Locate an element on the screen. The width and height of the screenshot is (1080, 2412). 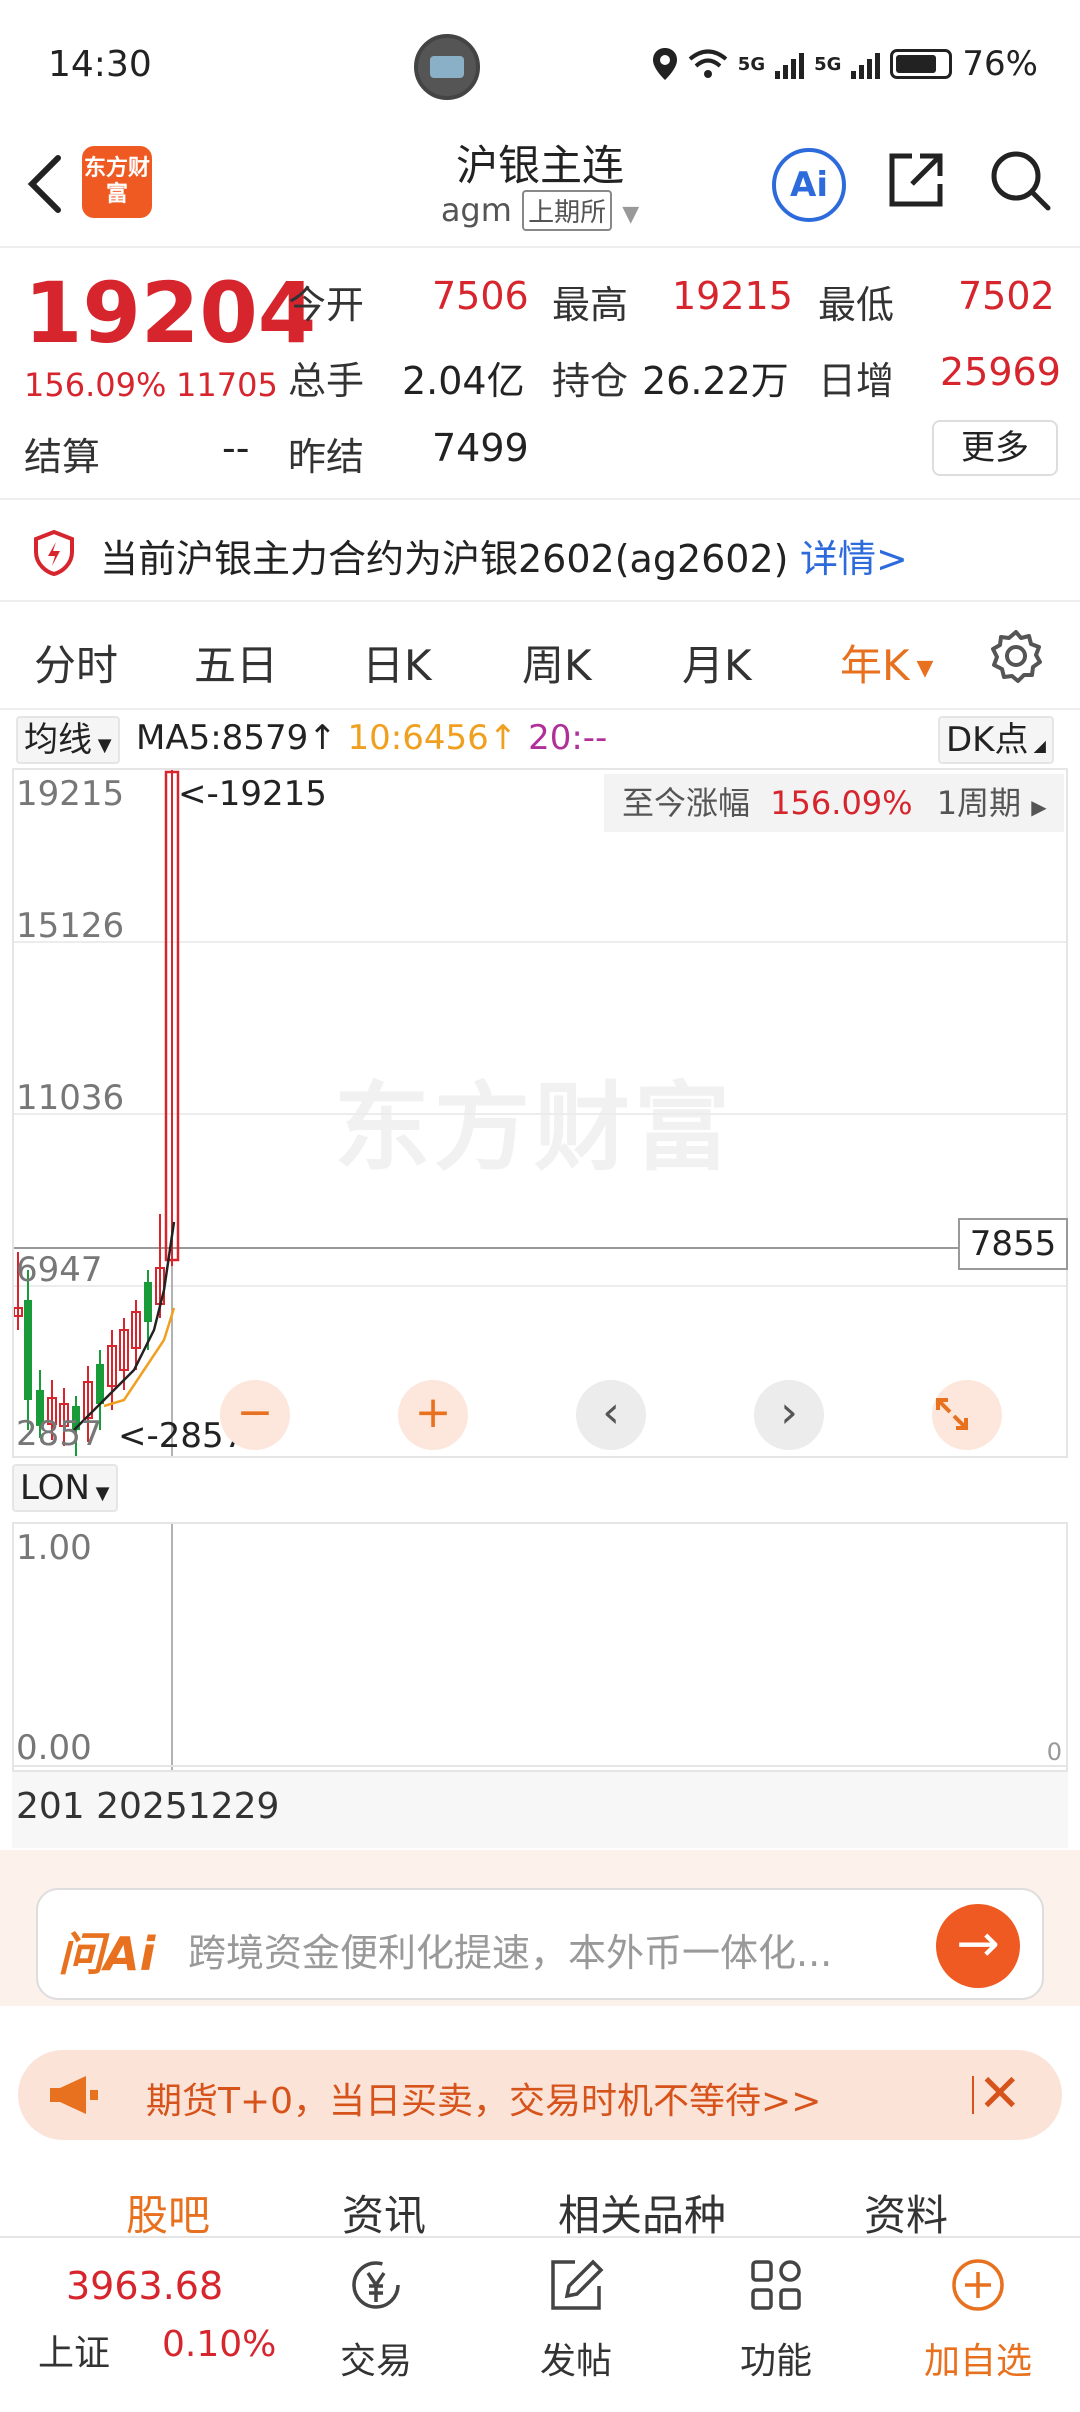
nav-trade-label: 交易 is located at coordinates (375, 2361).